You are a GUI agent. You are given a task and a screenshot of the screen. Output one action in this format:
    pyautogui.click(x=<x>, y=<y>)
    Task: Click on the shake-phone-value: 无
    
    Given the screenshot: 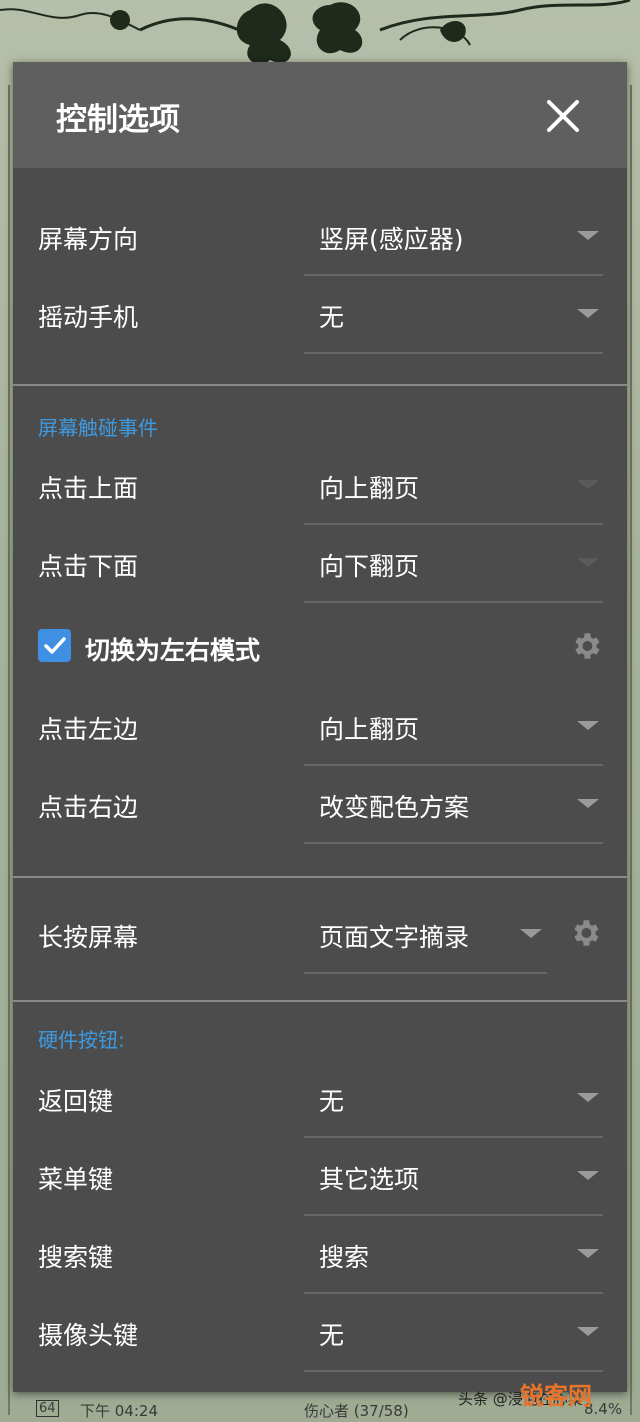 What is the action you would take?
    pyautogui.click(x=332, y=317)
    